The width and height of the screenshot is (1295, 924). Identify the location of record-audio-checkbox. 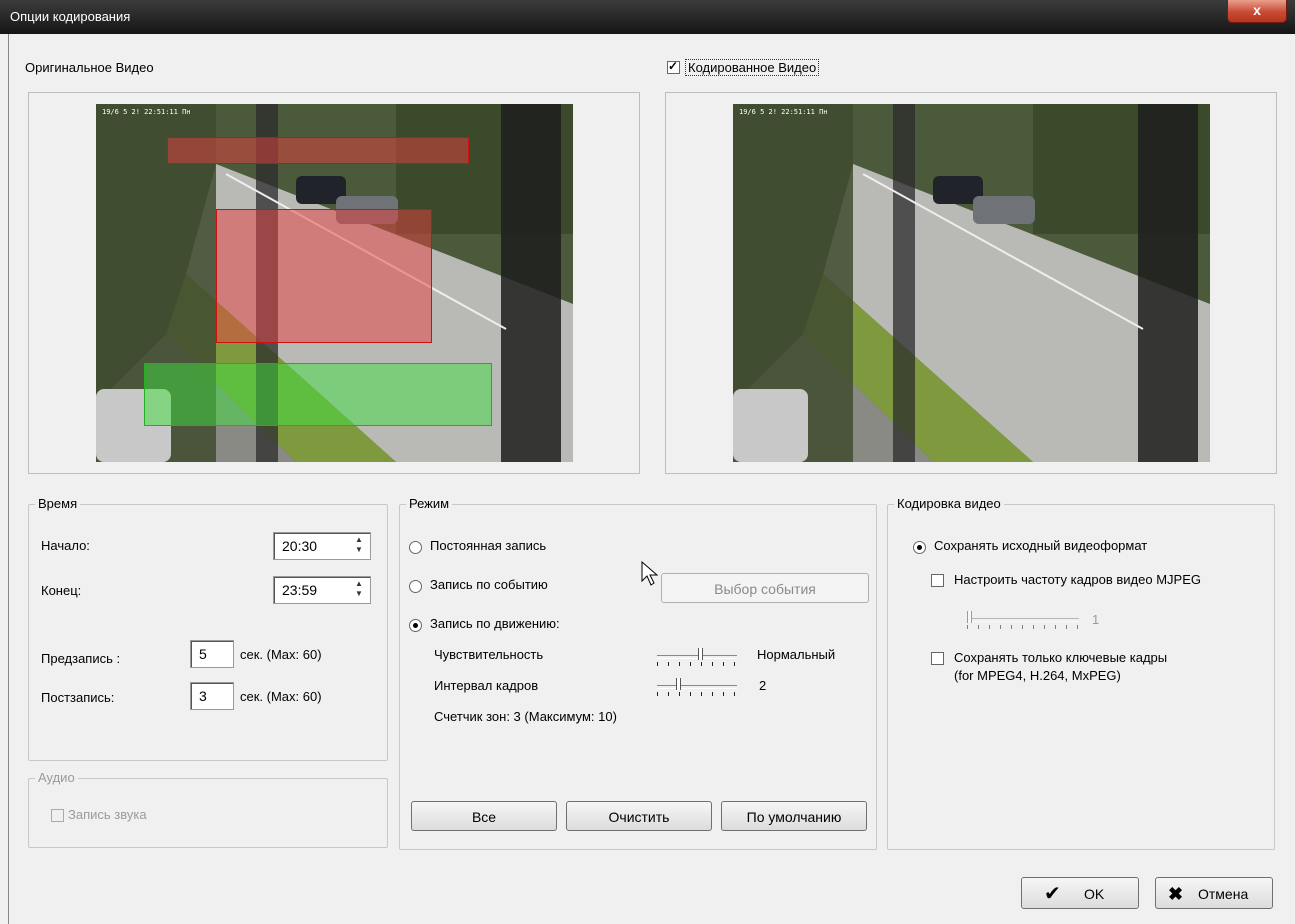
(57, 815).